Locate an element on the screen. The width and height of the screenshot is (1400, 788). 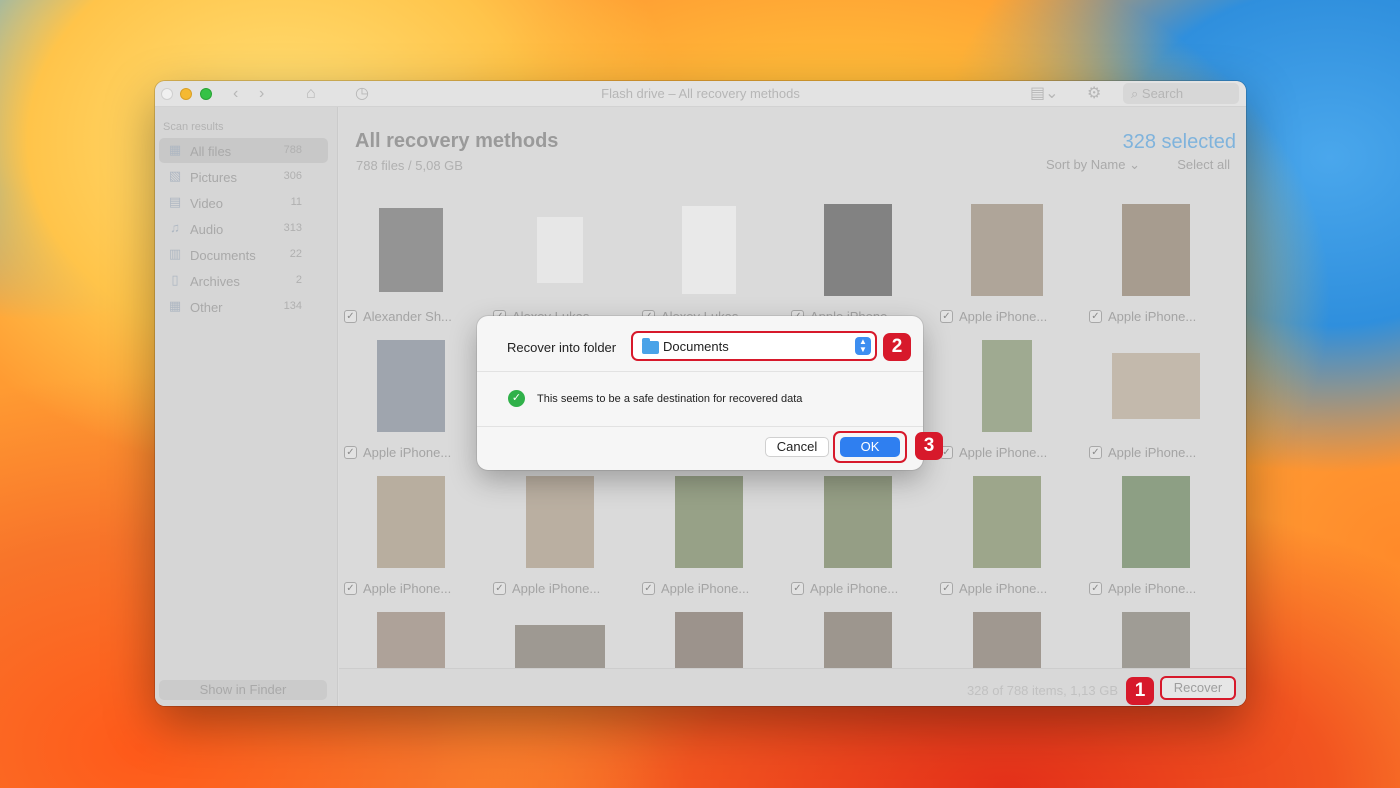
ok-highlight: OK is located at coordinates (870, 447).